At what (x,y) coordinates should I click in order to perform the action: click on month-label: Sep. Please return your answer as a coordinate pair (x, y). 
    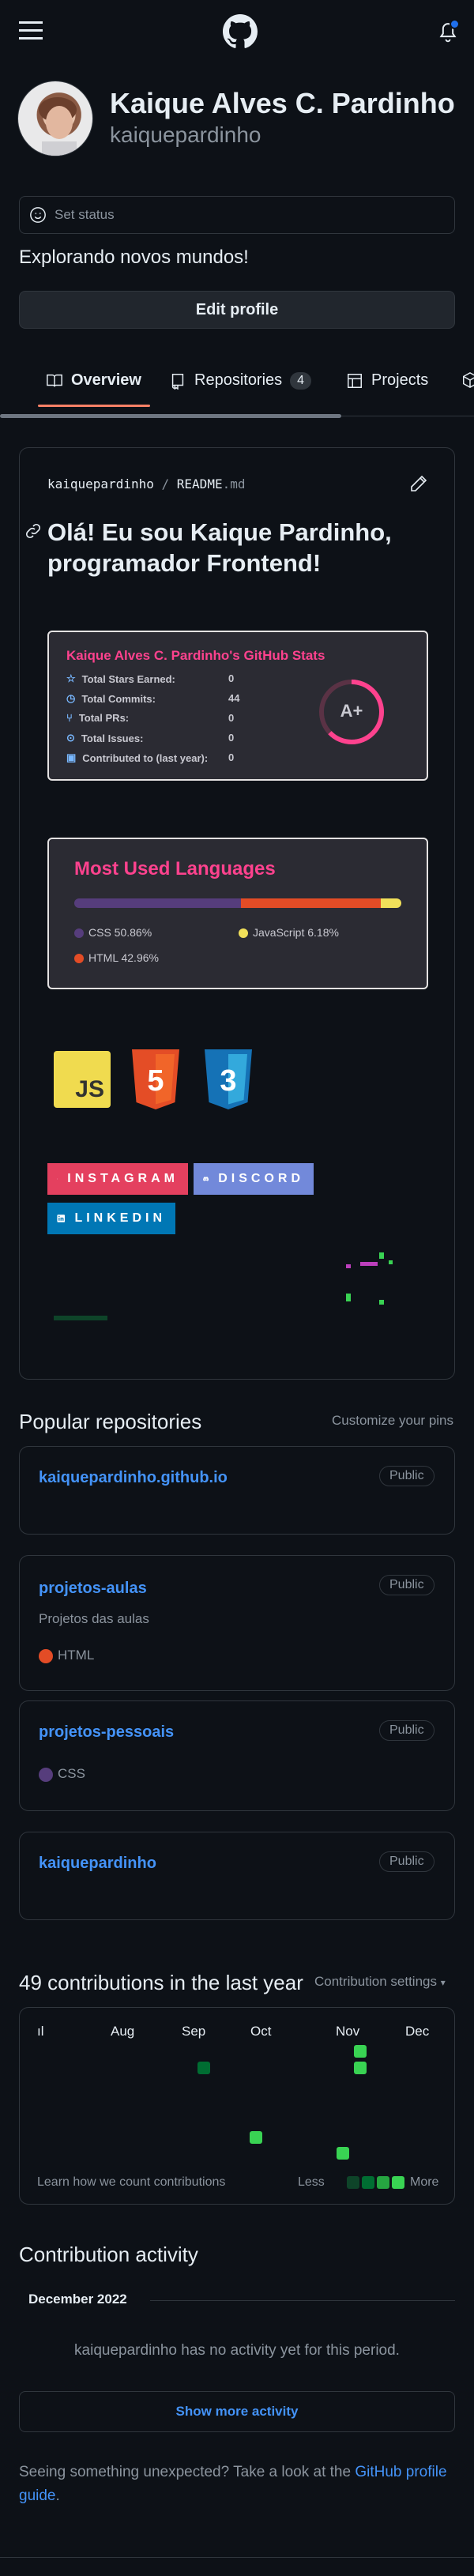
    Looking at the image, I should click on (194, 2031).